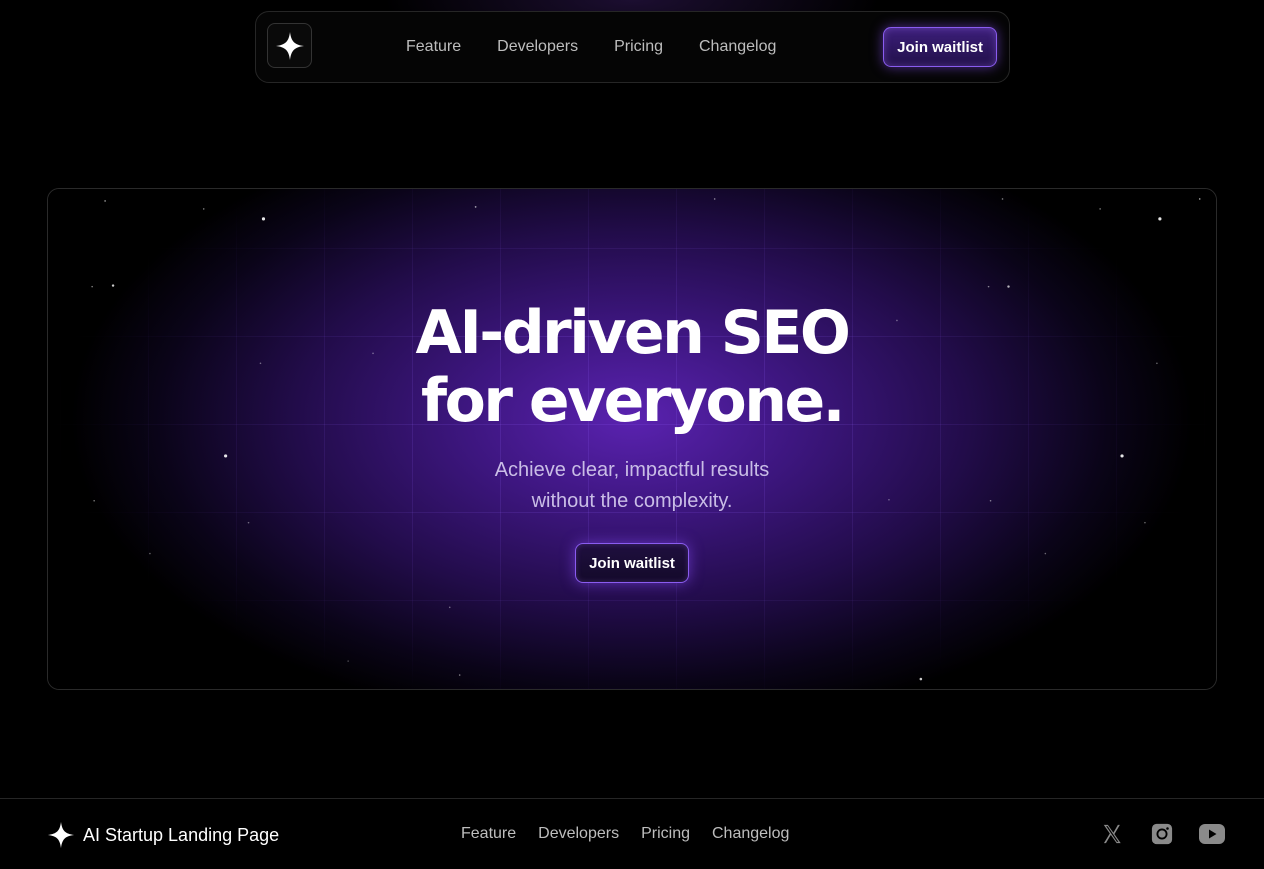 The width and height of the screenshot is (1264, 869). I want to click on hero-title: AI-driven SEO for everyone., so click(632, 367).